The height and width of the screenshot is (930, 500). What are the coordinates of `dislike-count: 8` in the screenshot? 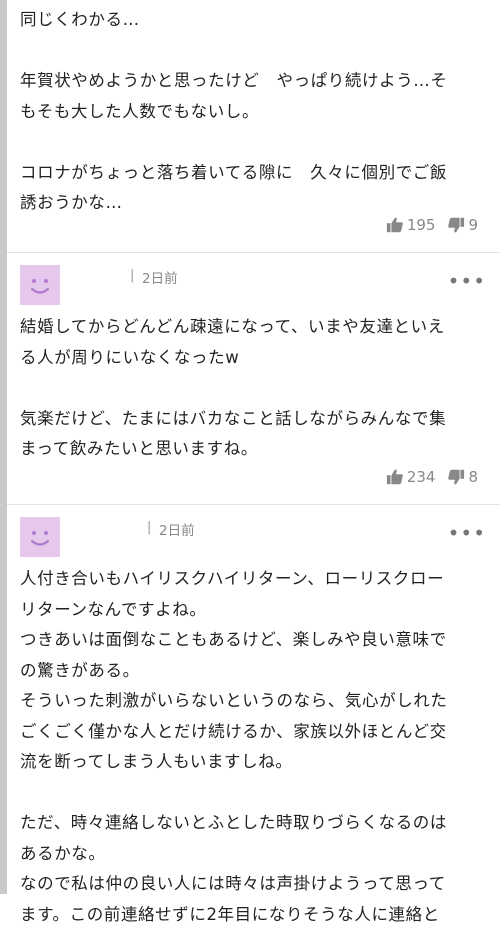 It's located at (473, 477).